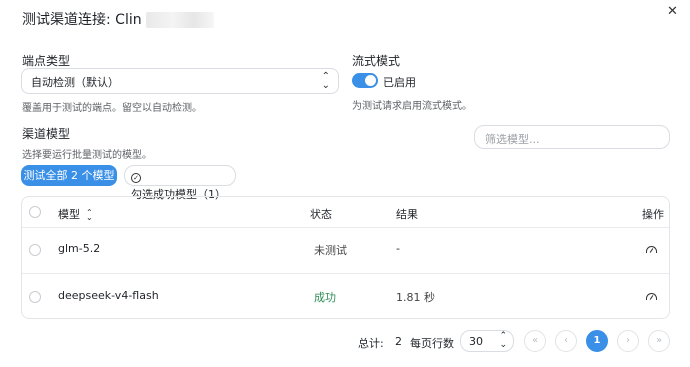  I want to click on endpoint-type-label: 端点类型, so click(46, 61).